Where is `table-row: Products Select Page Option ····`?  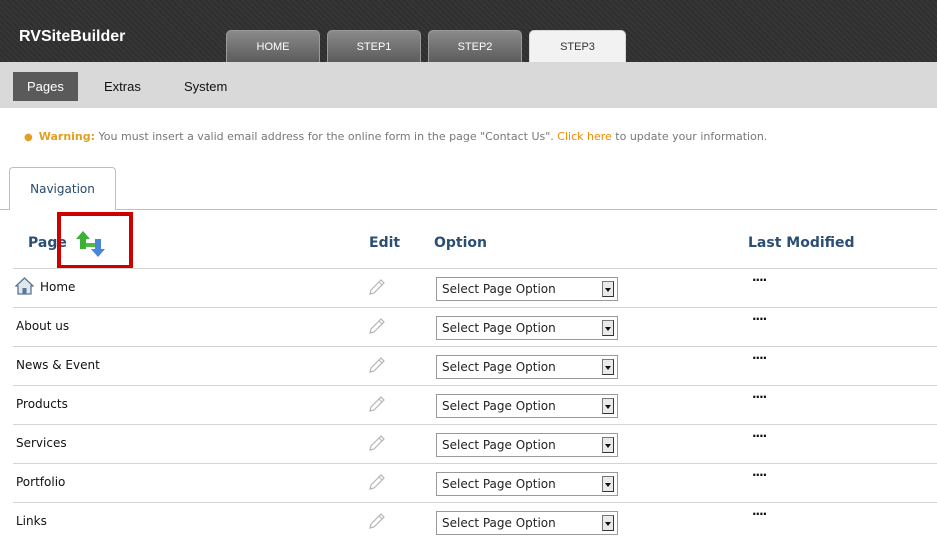
table-row: Products Select Page Option ···· is located at coordinates (475, 404).